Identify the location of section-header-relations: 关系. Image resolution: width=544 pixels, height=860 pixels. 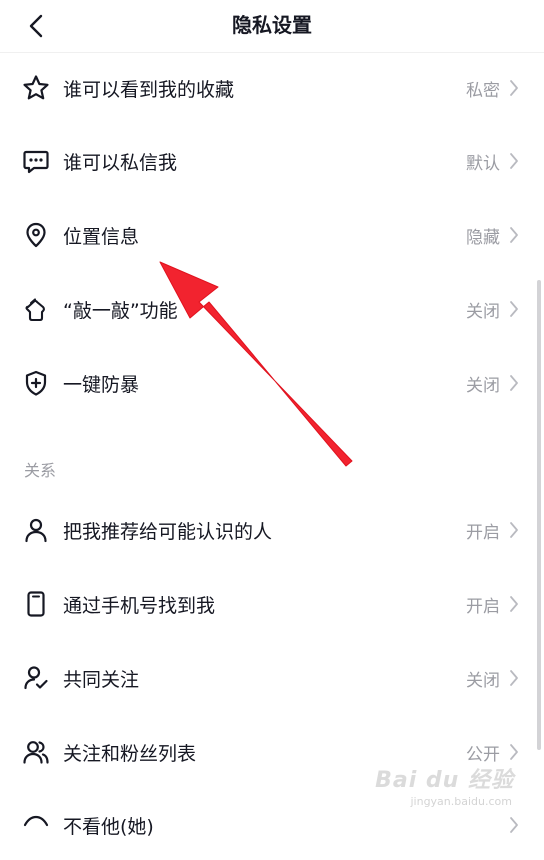
(40, 470).